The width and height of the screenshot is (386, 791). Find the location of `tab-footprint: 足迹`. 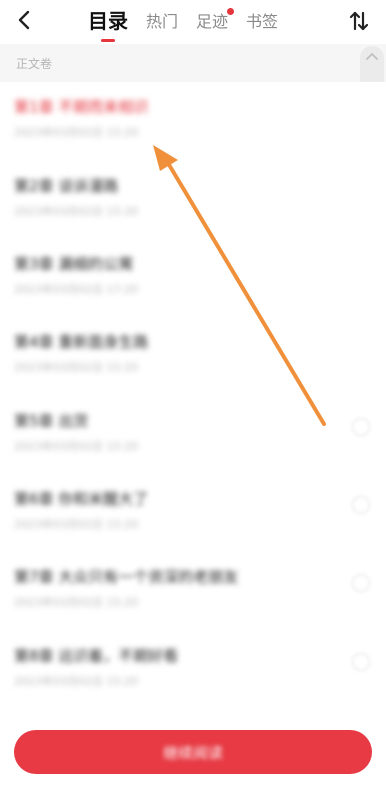

tab-footprint: 足迹 is located at coordinates (215, 21).